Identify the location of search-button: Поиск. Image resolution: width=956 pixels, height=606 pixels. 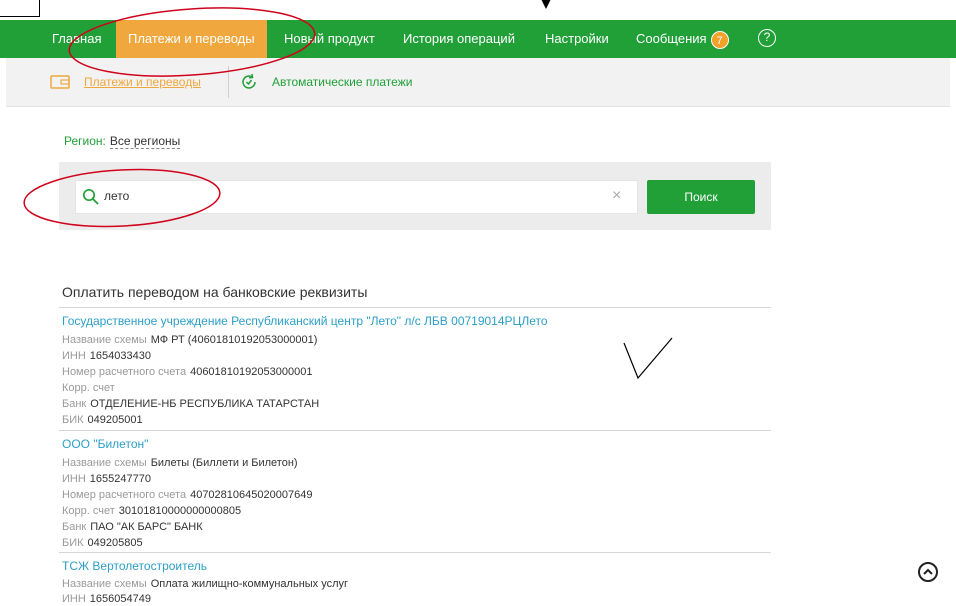
(701, 197).